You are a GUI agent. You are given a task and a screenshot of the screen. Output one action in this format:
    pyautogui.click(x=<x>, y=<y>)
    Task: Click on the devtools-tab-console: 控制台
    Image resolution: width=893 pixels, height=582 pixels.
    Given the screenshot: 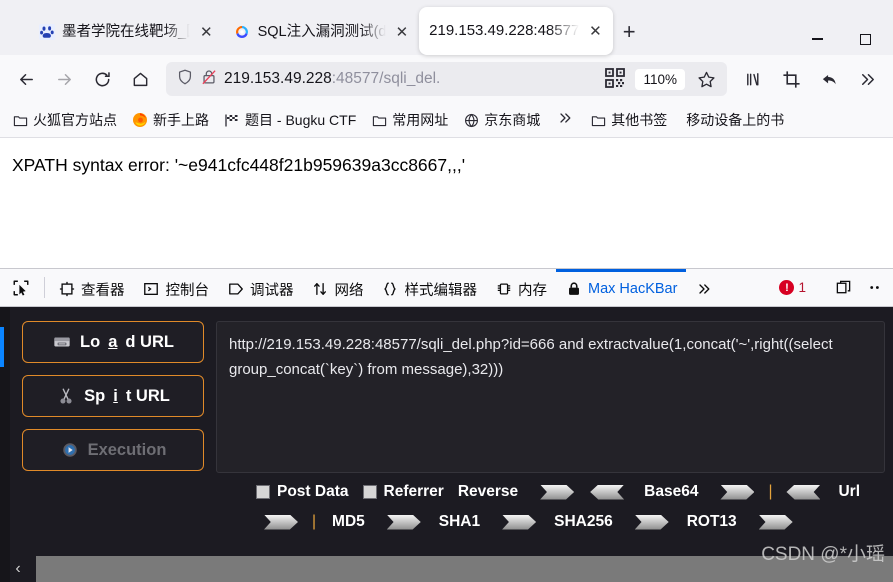 What is the action you would take?
    pyautogui.click(x=176, y=287)
    